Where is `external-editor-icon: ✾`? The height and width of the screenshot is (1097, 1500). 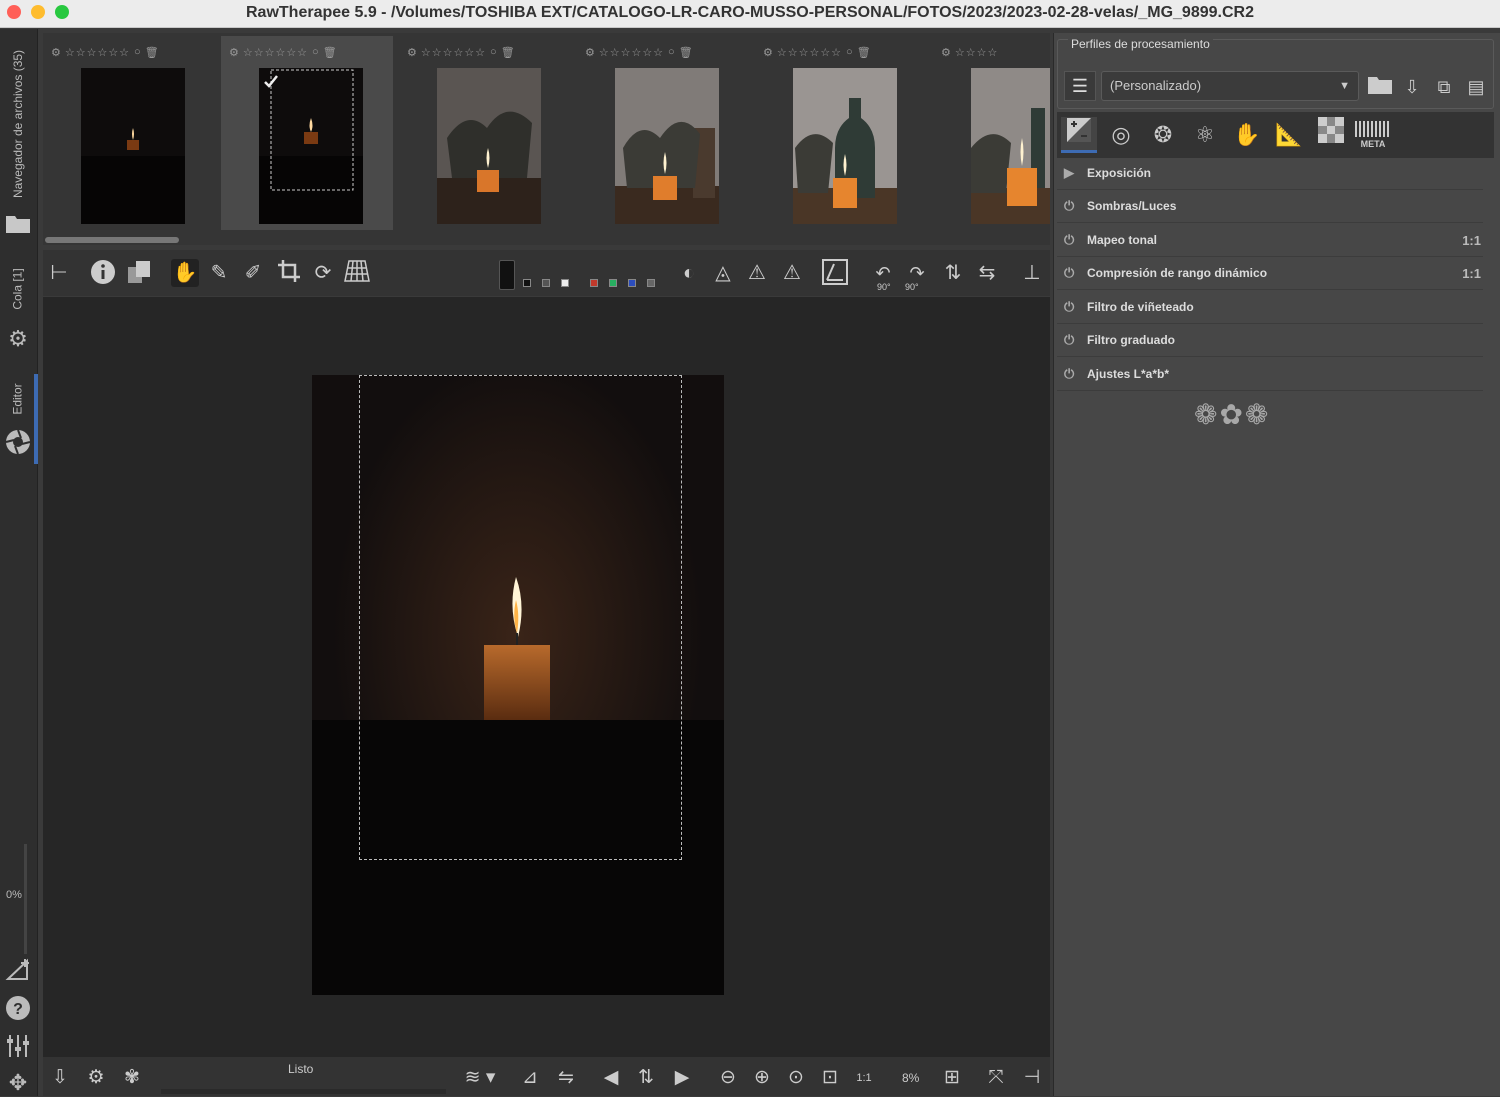
external-editor-icon: ✾ is located at coordinates (132, 1078).